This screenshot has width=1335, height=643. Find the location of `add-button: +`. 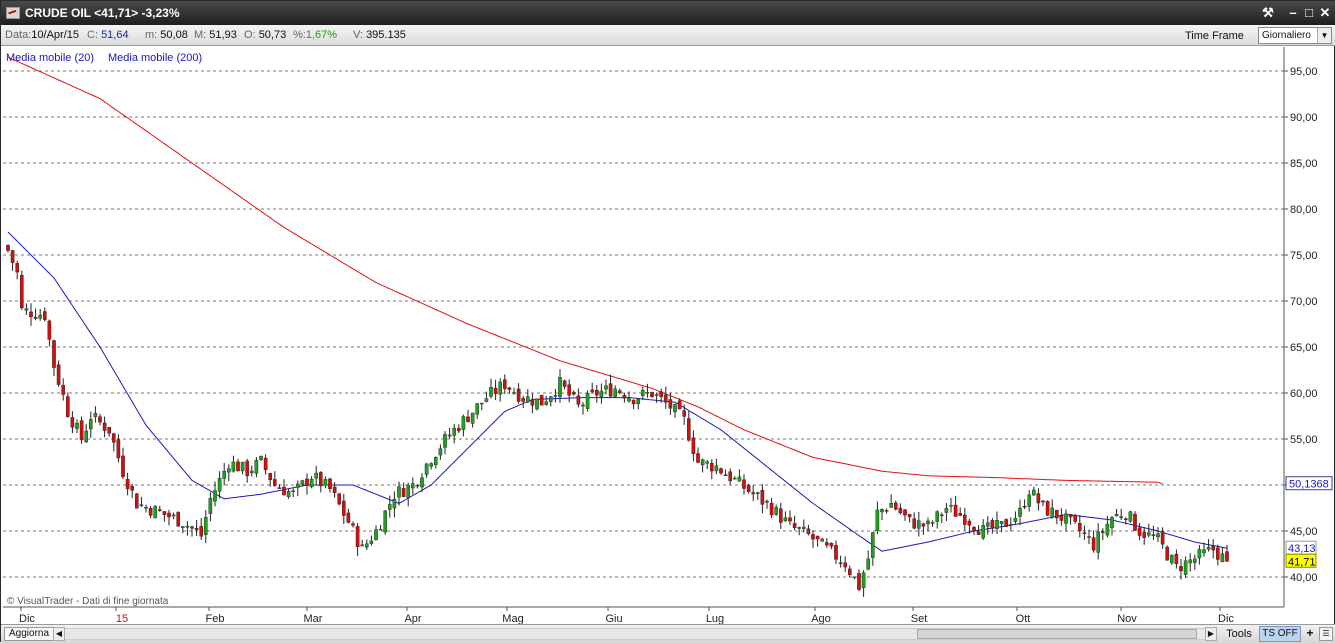

add-button: + is located at coordinates (1310, 634).